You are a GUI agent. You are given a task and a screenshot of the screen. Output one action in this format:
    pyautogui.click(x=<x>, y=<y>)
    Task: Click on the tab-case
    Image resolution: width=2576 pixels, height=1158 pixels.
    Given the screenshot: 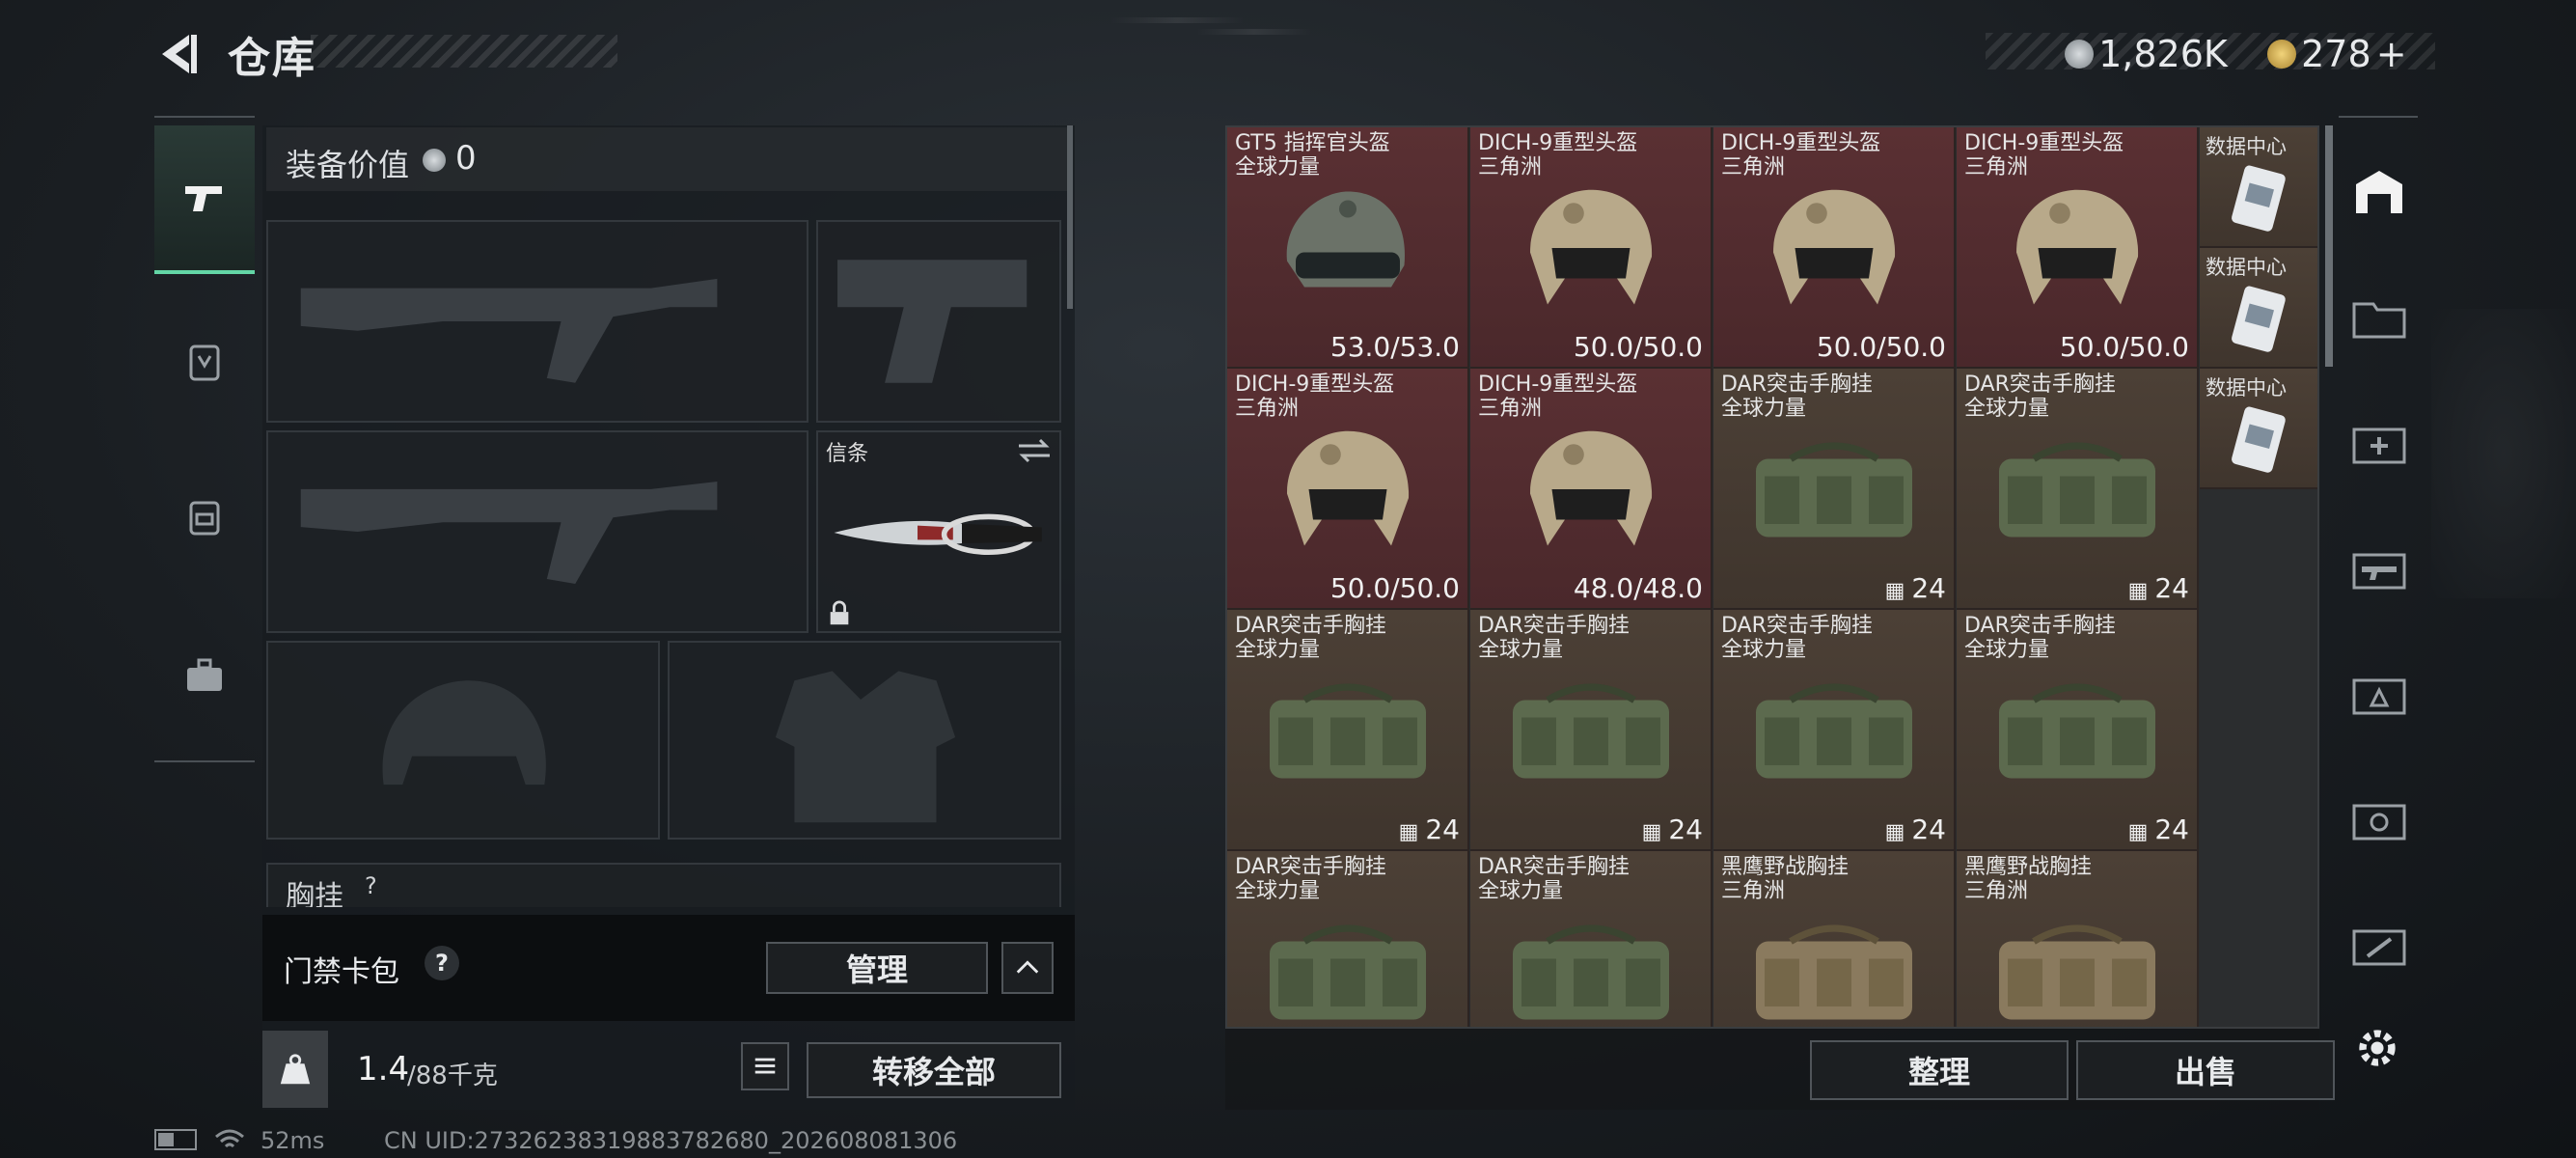 What is the action you would take?
    pyautogui.click(x=204, y=675)
    